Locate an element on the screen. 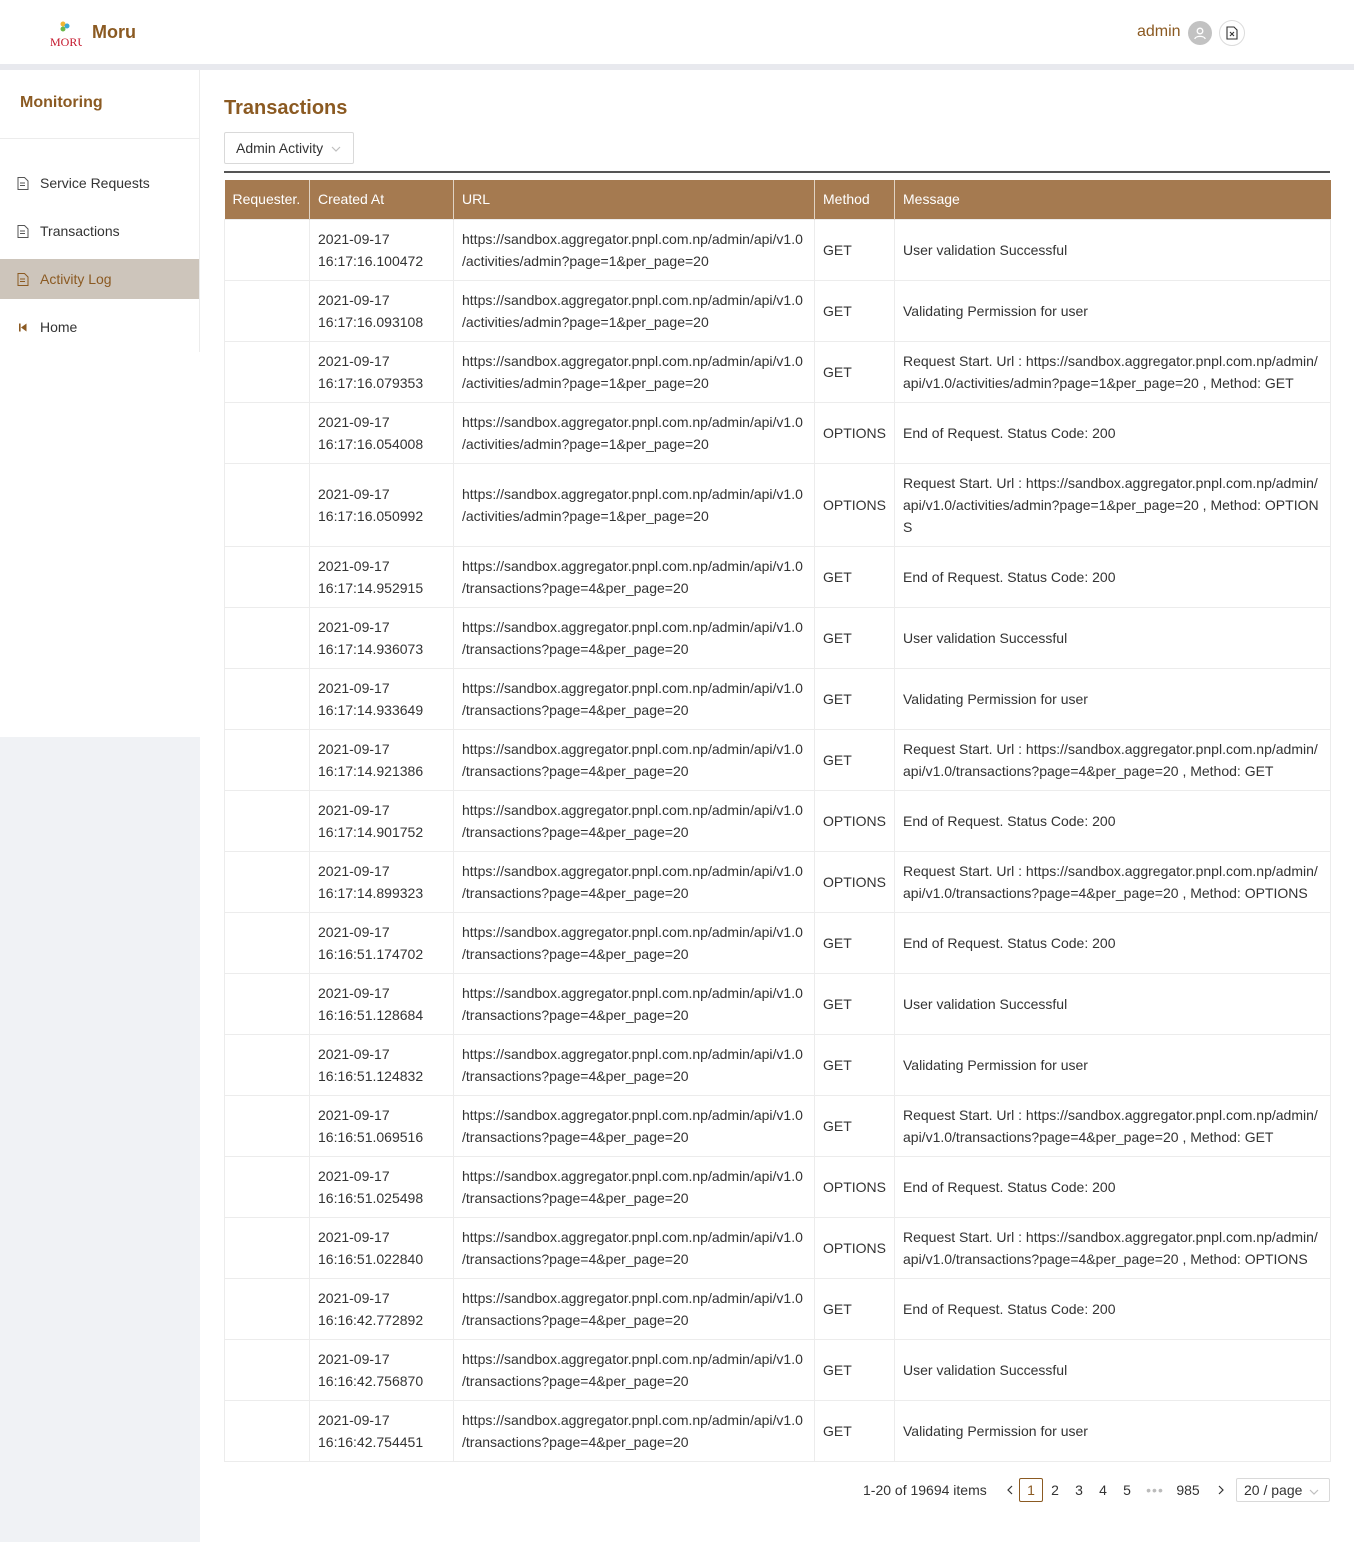 The image size is (1354, 1542). page-2: 2 is located at coordinates (1055, 1490).